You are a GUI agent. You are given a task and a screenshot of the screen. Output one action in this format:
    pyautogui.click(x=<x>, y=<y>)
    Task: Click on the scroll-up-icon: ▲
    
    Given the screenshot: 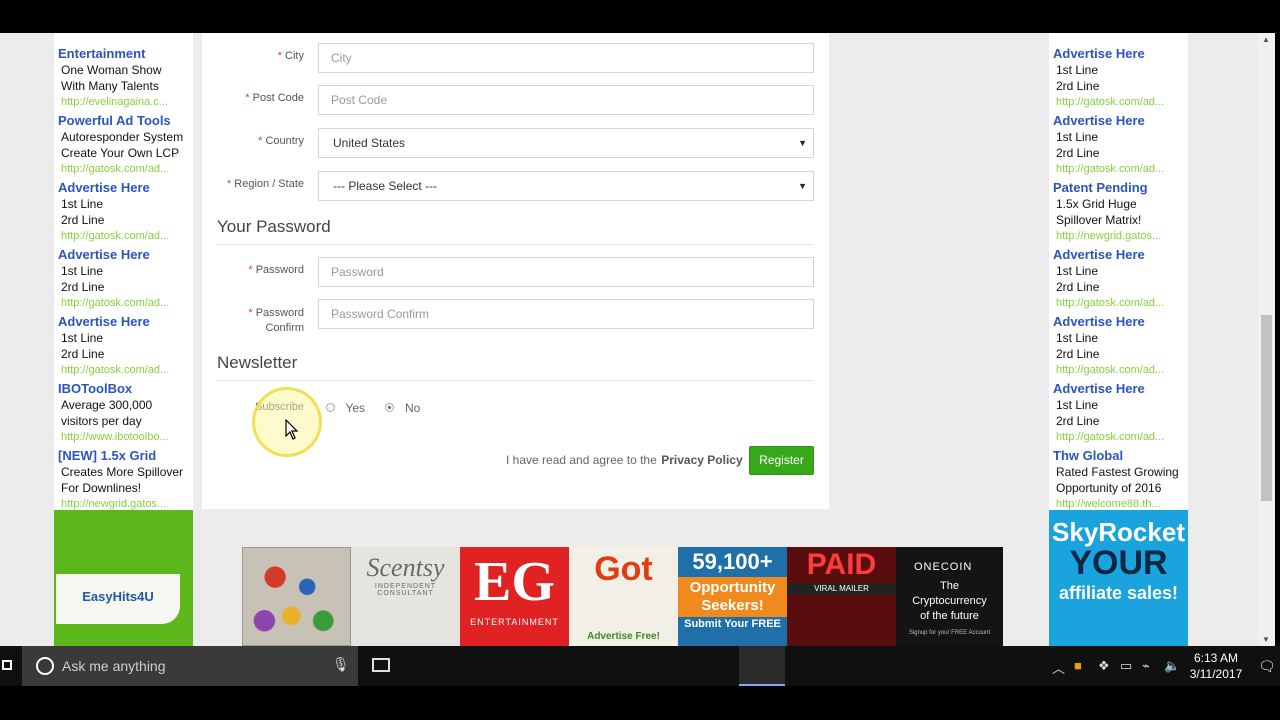 What is the action you would take?
    pyautogui.click(x=1266, y=39)
    